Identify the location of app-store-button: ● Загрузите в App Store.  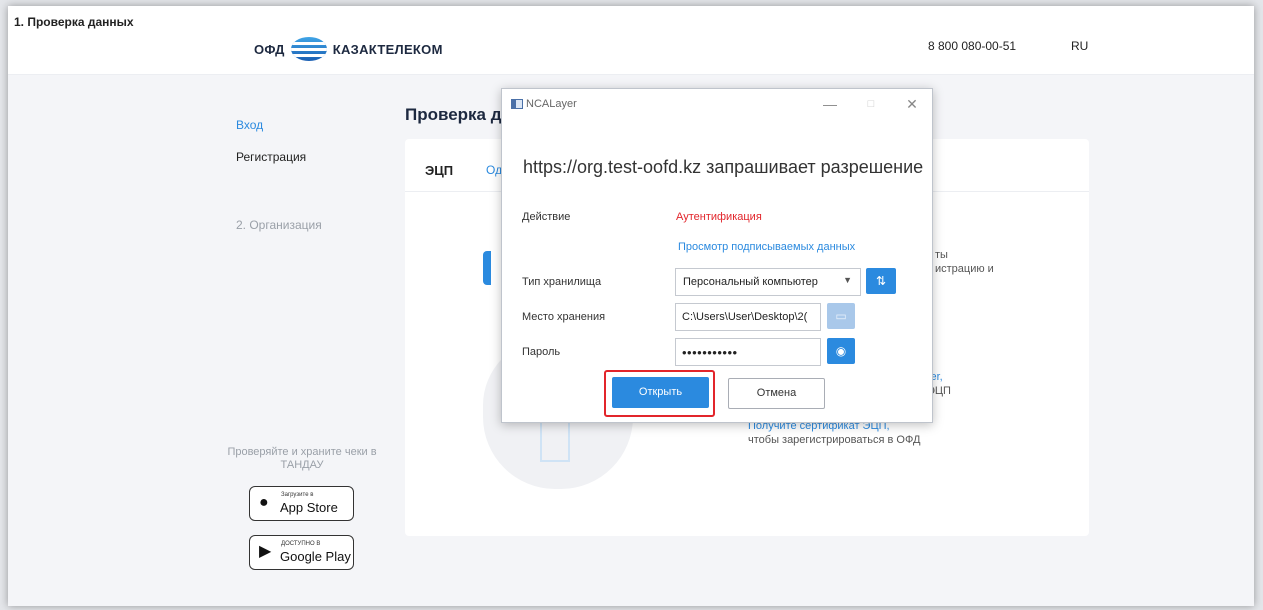
(301, 503).